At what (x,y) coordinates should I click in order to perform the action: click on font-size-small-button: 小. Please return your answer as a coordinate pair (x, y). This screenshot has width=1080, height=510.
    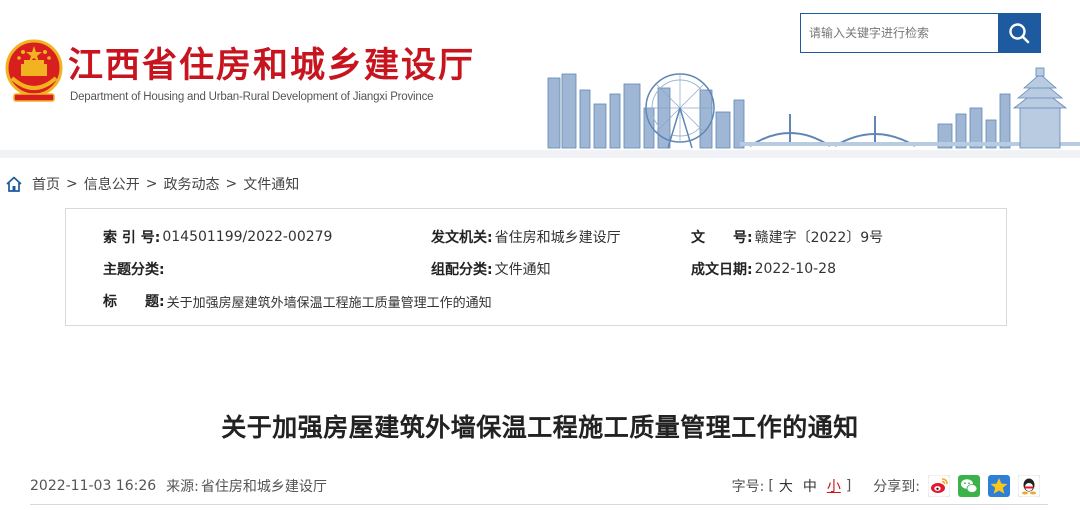
    Looking at the image, I should click on (834, 486).